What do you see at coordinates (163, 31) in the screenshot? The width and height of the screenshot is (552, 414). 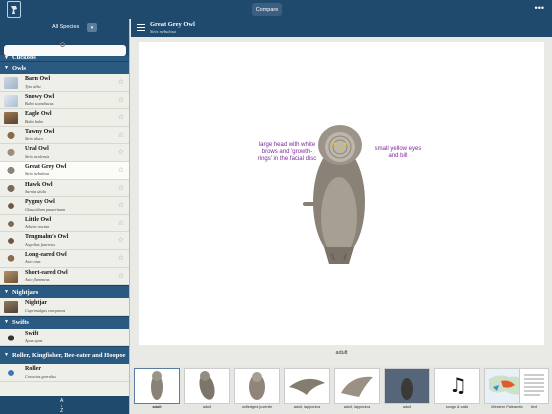 I see `page-subtitle-latin: Strix nebulosa` at bounding box center [163, 31].